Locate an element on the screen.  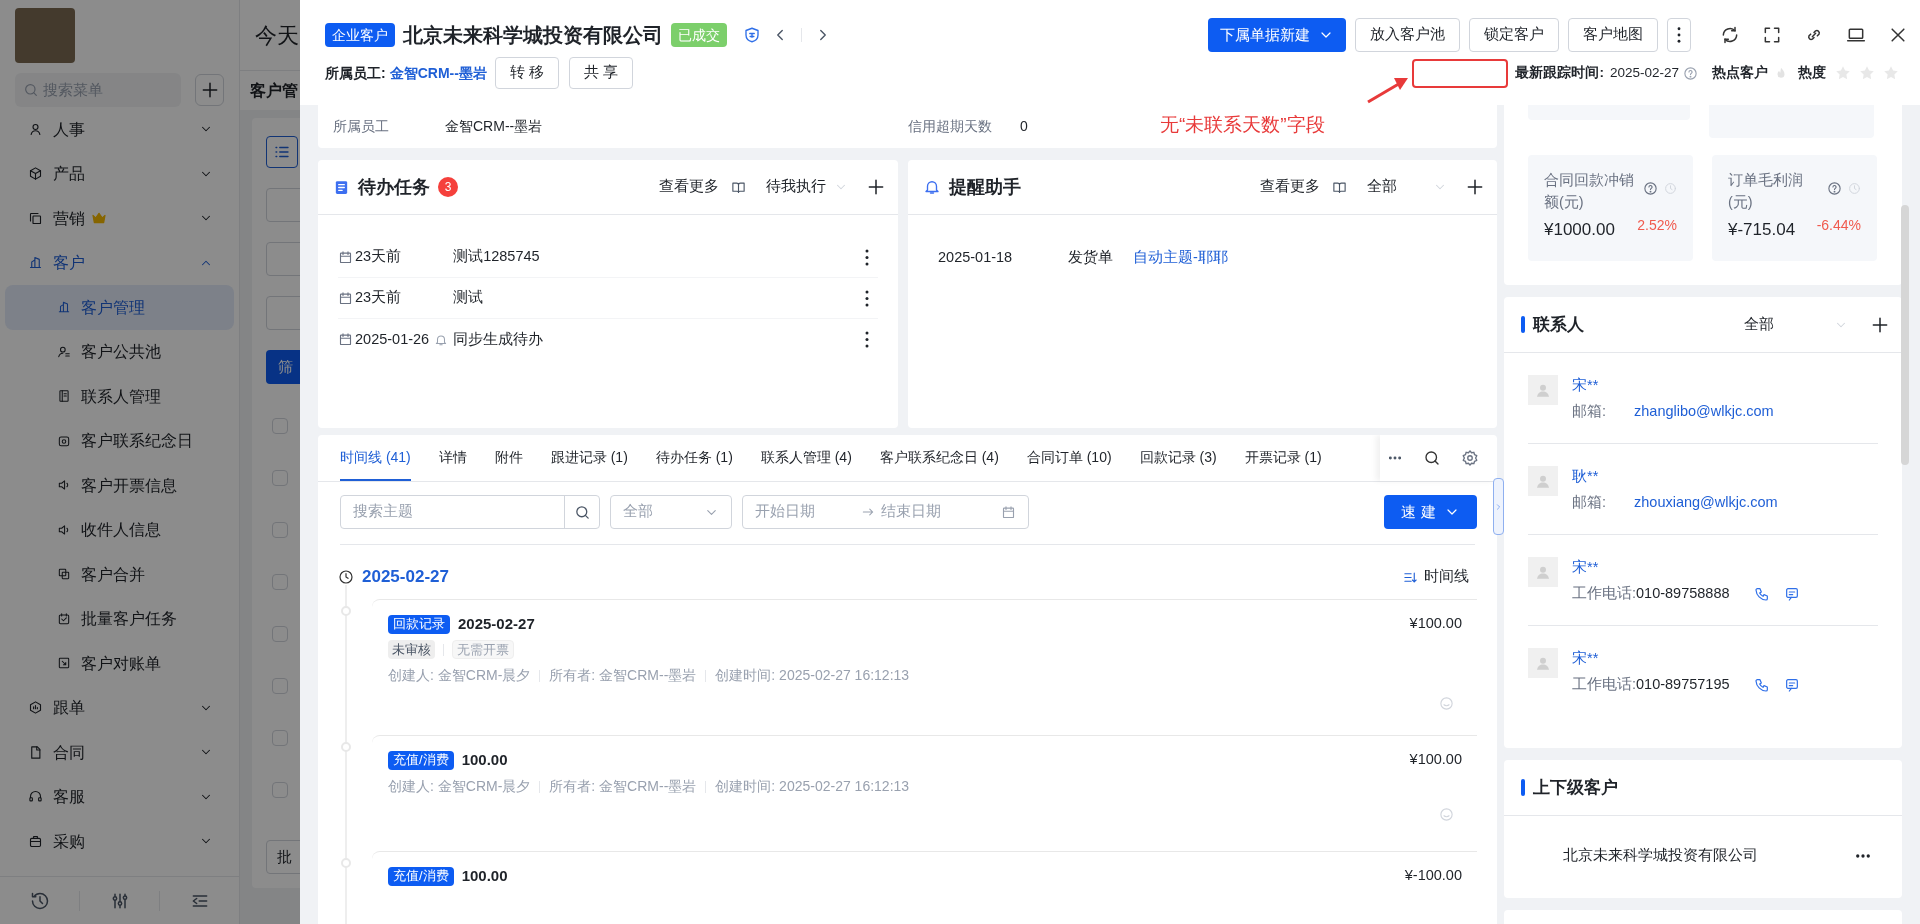
search-icon is located at coordinates (1432, 458).